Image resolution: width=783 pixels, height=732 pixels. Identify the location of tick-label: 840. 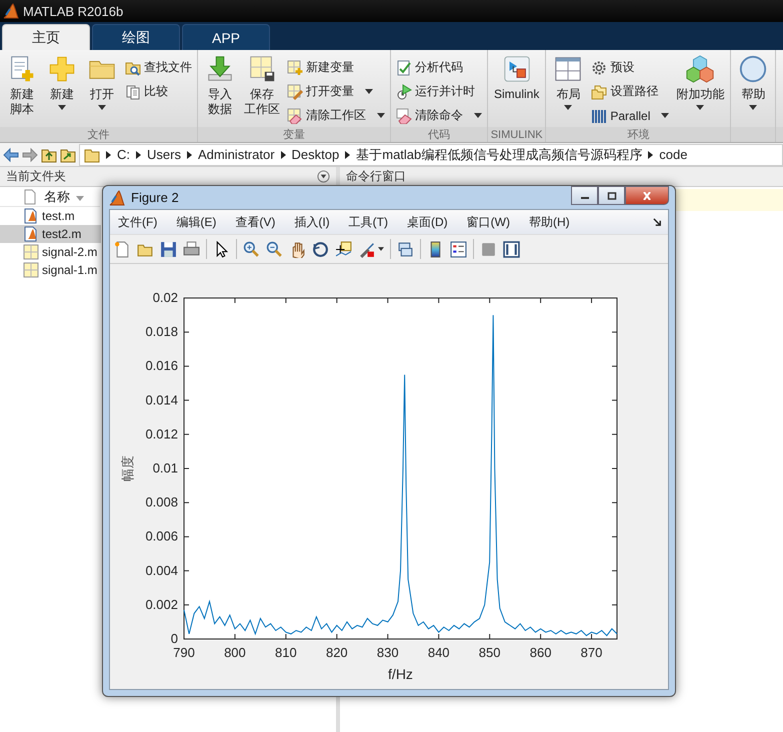
(439, 652).